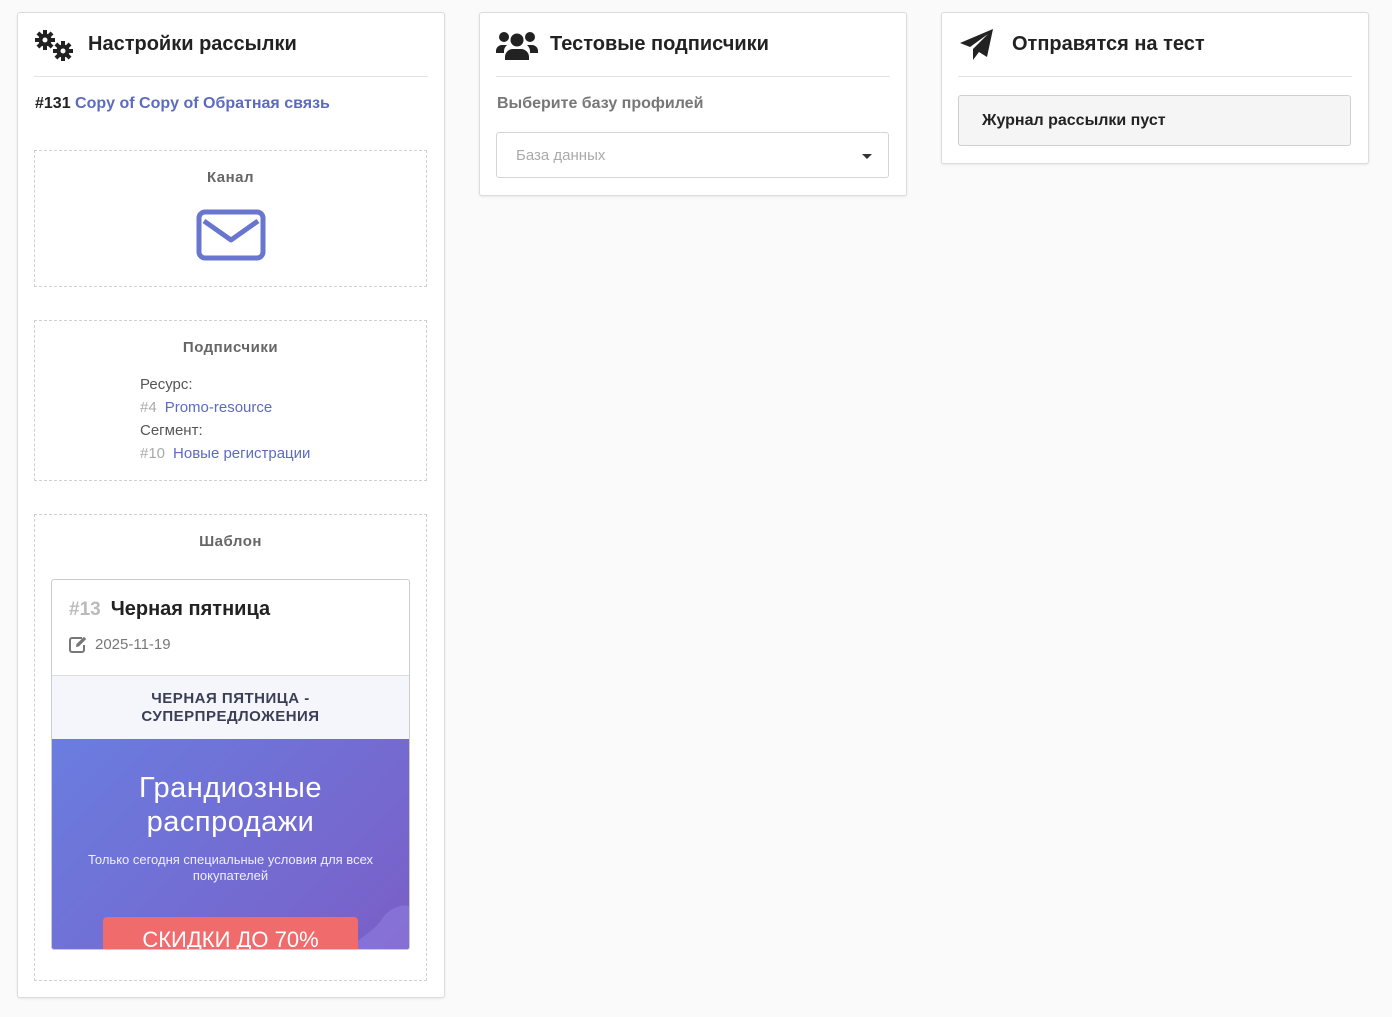 This screenshot has height=1017, width=1392. I want to click on template-name: Черная пятница, so click(190, 609).